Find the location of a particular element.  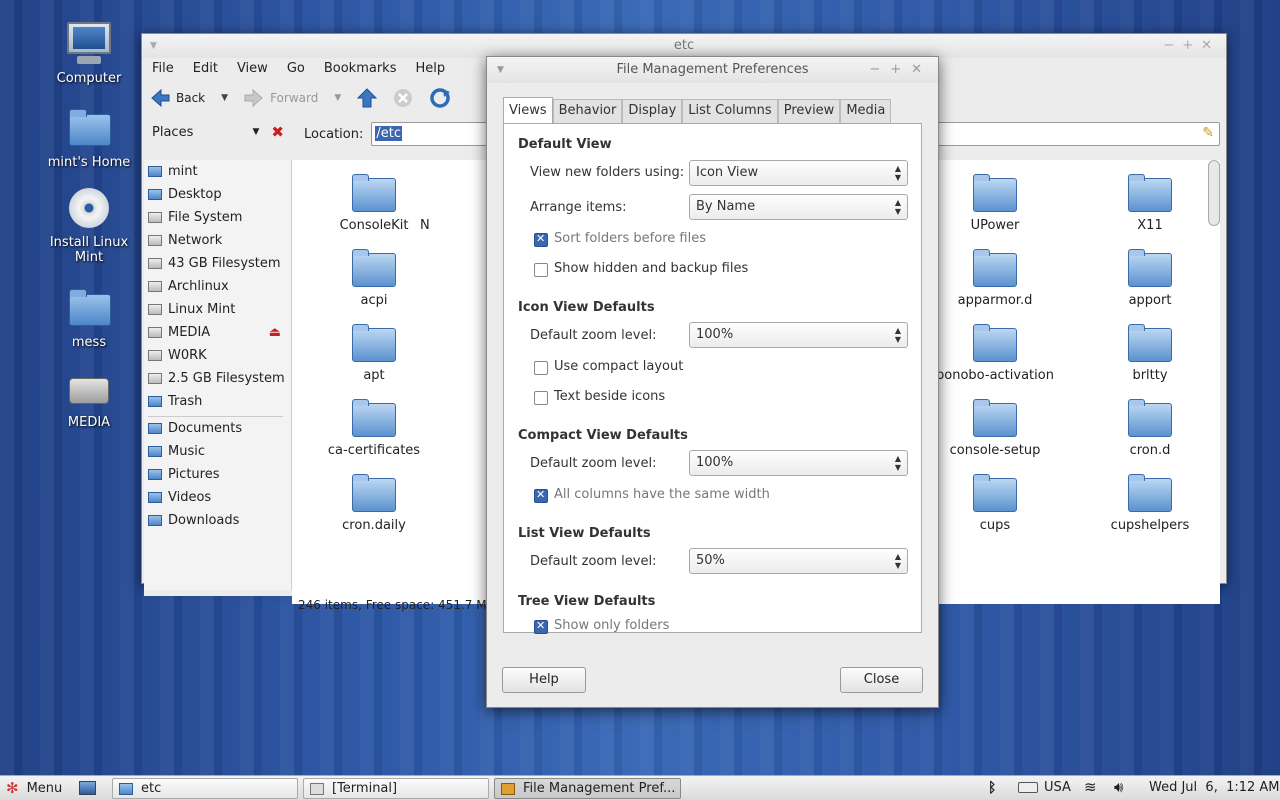

tab-views: Views is located at coordinates (528, 110).